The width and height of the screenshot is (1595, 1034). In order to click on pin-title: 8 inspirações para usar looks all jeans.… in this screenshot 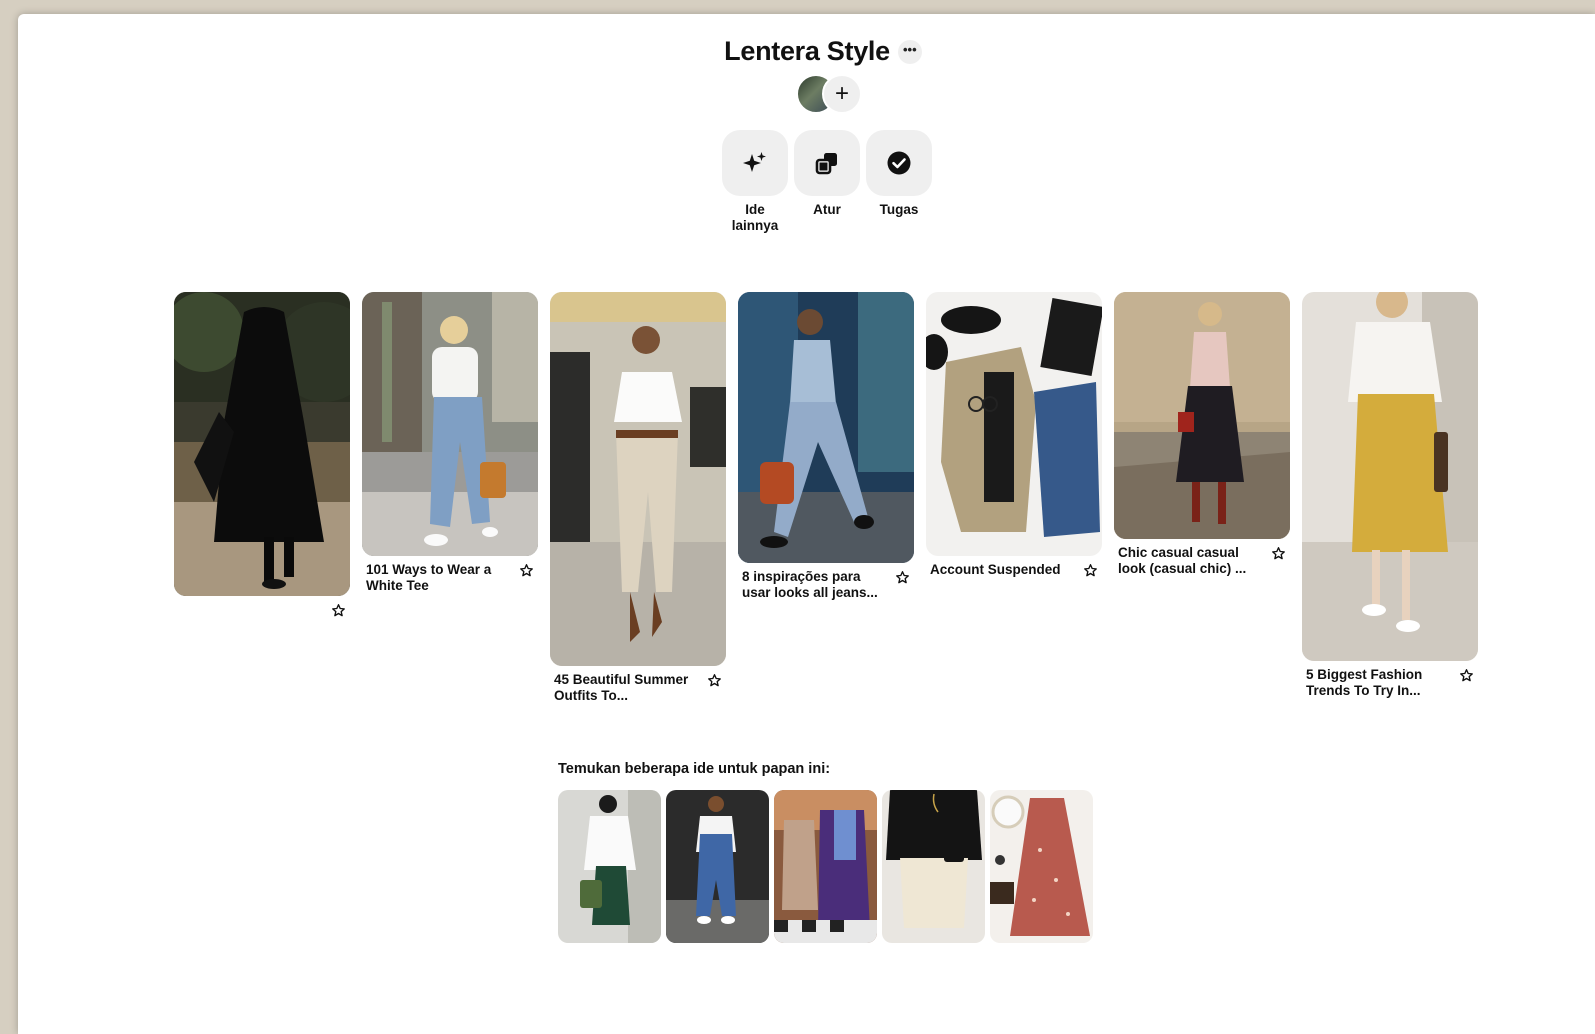, I will do `click(812, 585)`.